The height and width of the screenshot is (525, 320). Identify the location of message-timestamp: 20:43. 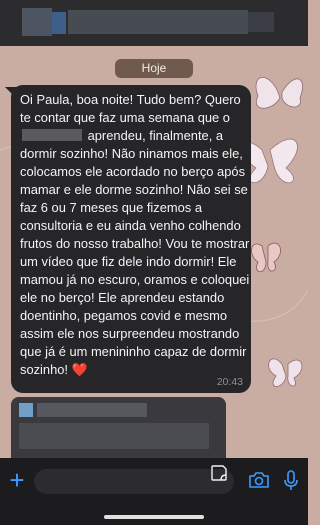
(229, 382).